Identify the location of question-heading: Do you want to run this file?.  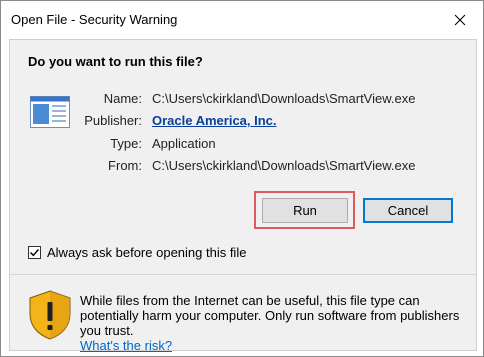
(115, 61).